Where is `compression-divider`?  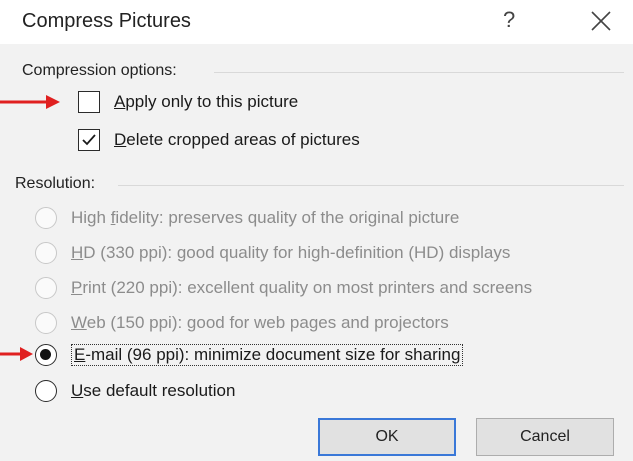
compression-divider is located at coordinates (419, 72).